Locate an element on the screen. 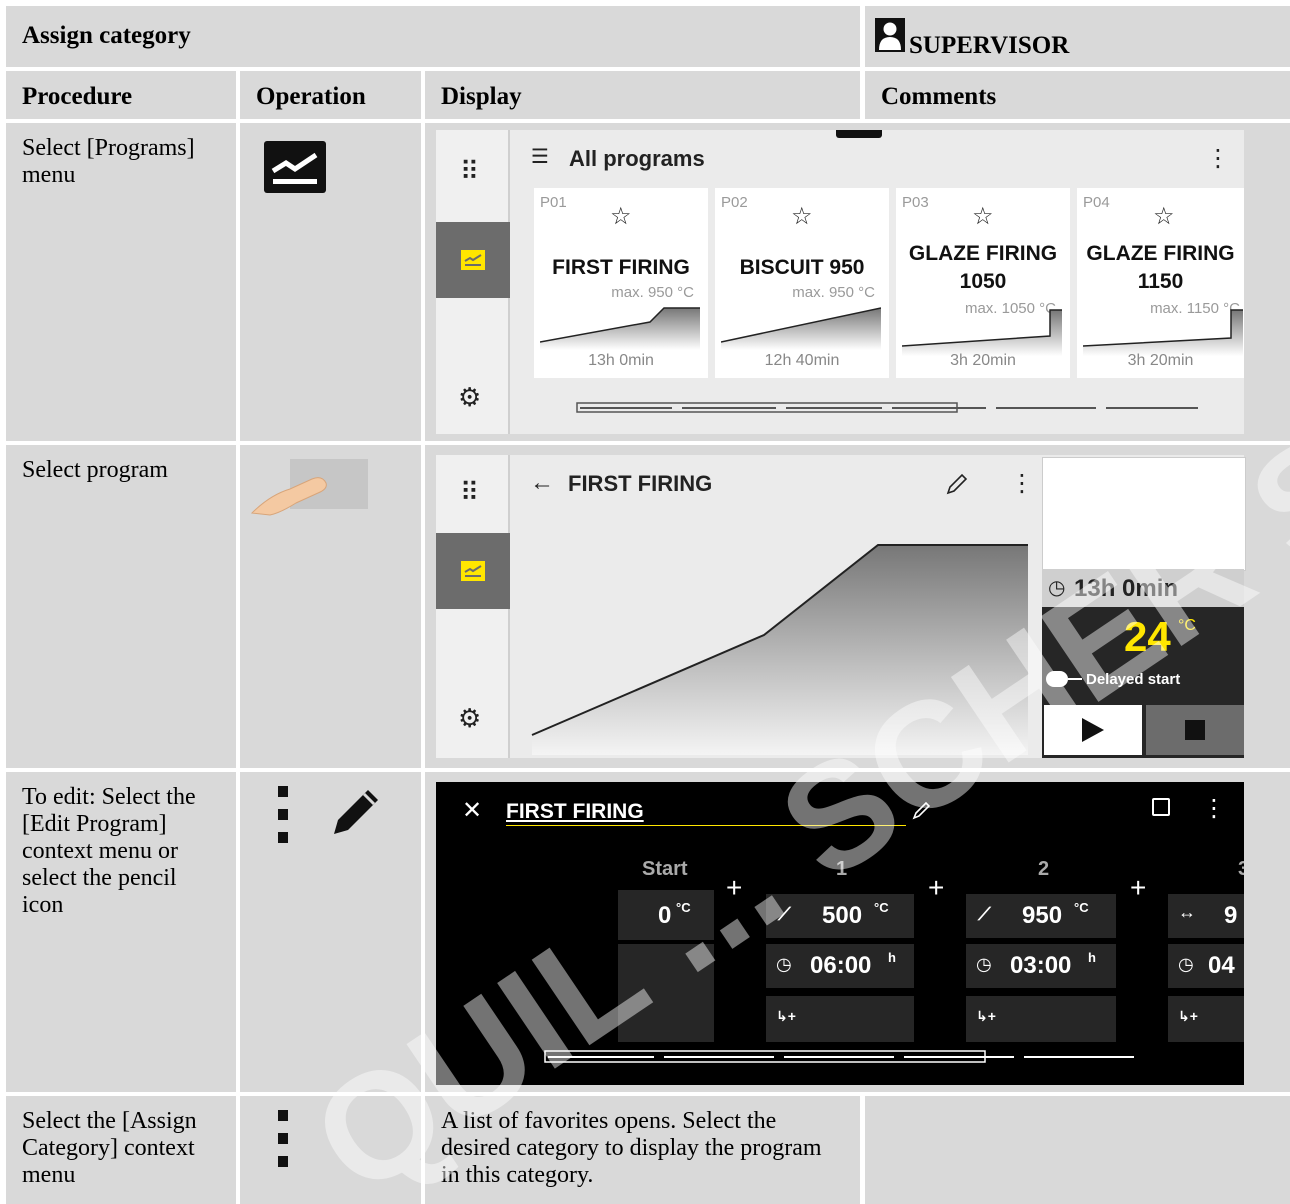 The height and width of the screenshot is (1204, 1290). col-procedure: Procedure is located at coordinates (121, 95).